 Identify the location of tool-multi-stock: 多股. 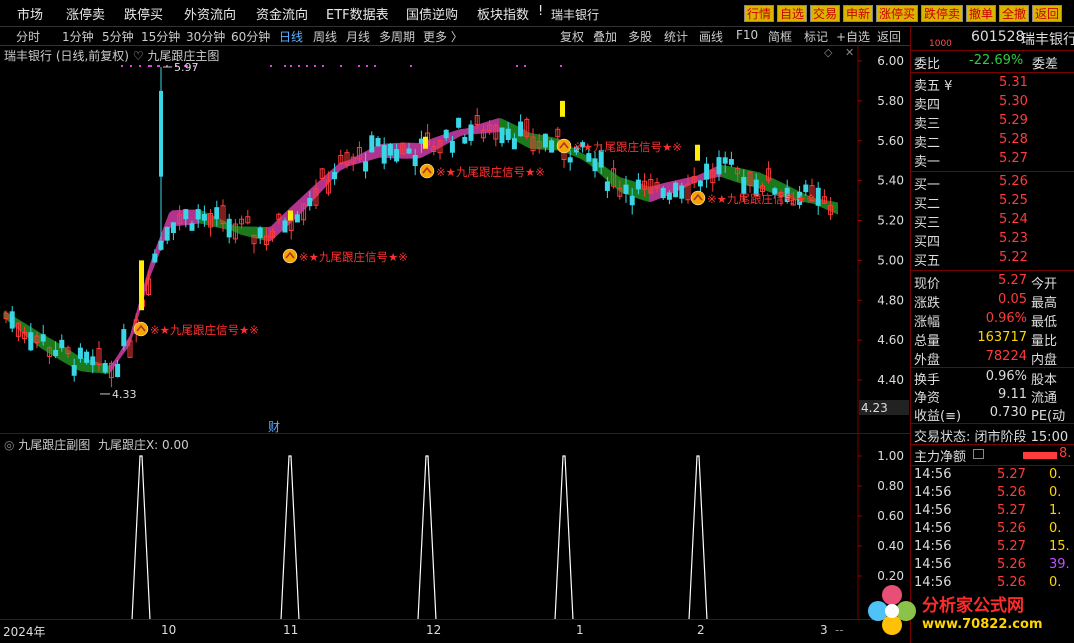
(640, 36).